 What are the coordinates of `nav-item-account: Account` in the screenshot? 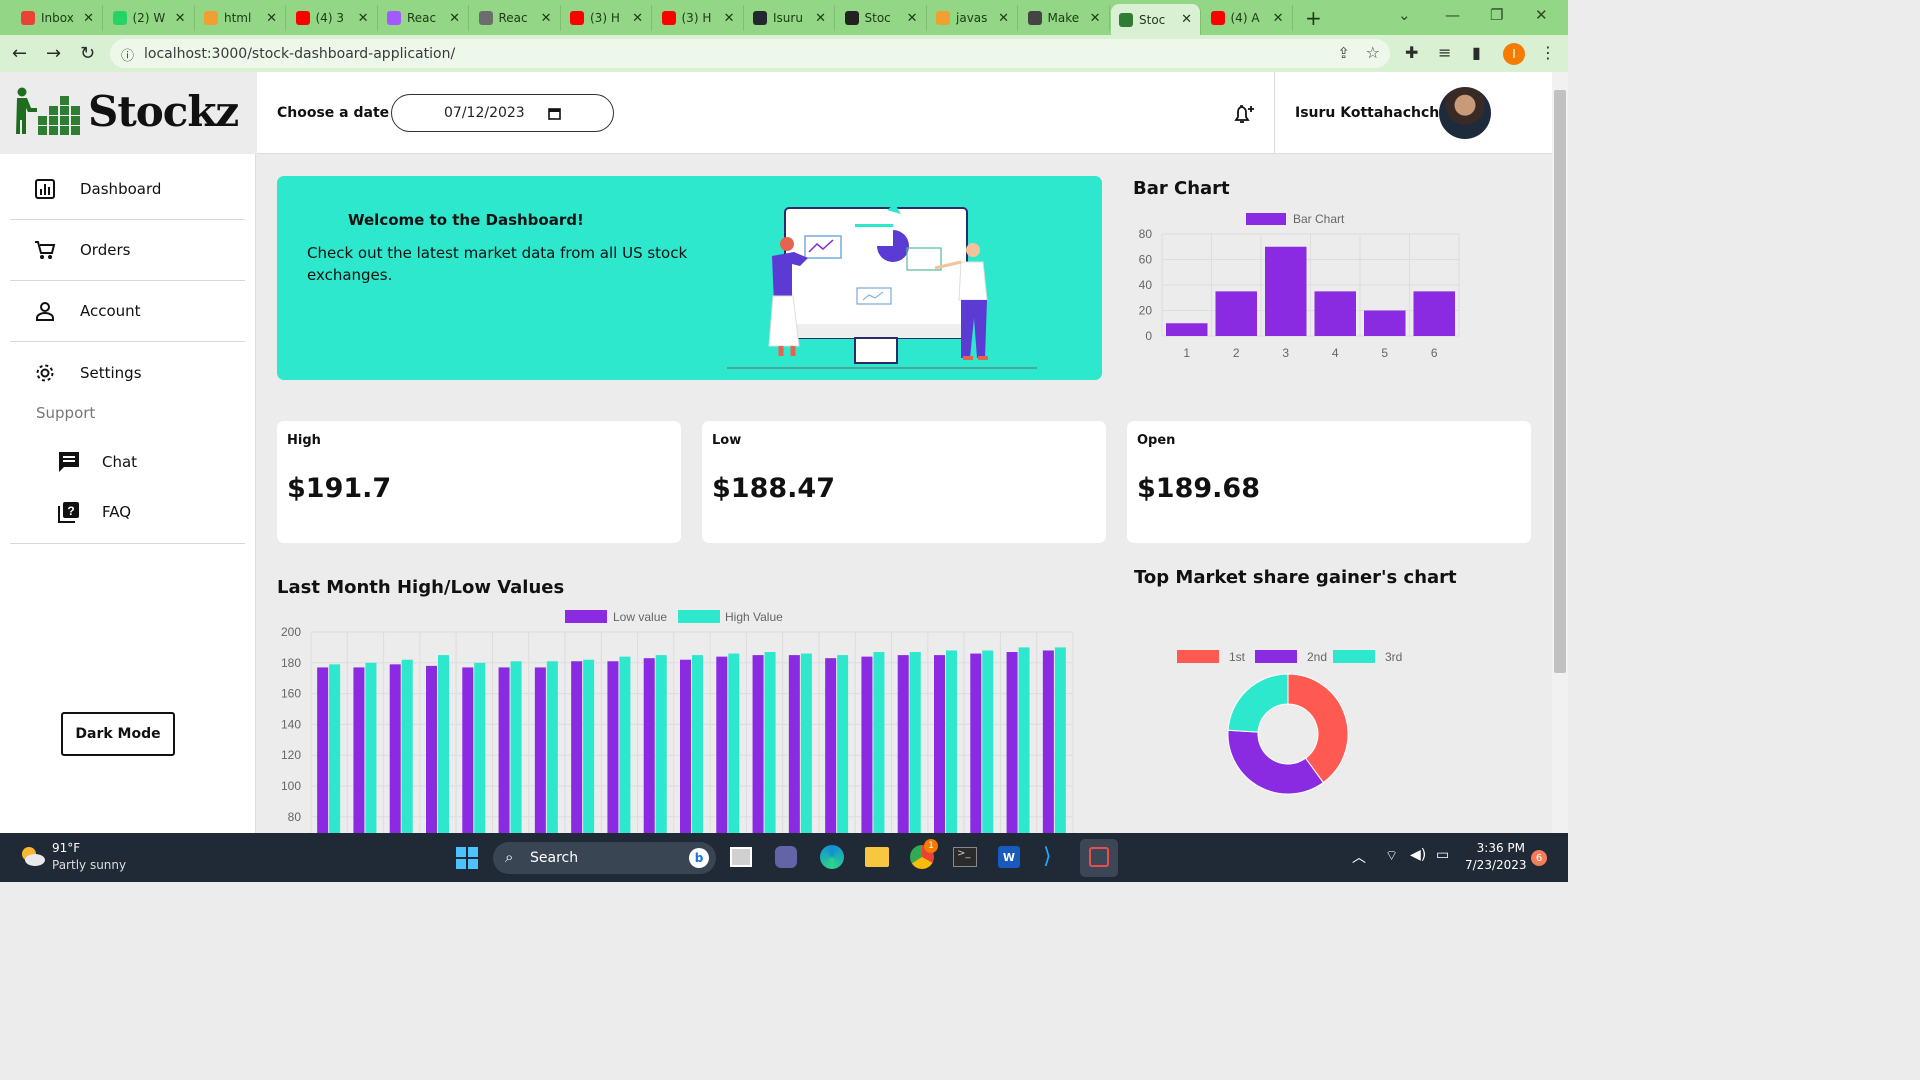 It's located at (127, 311).